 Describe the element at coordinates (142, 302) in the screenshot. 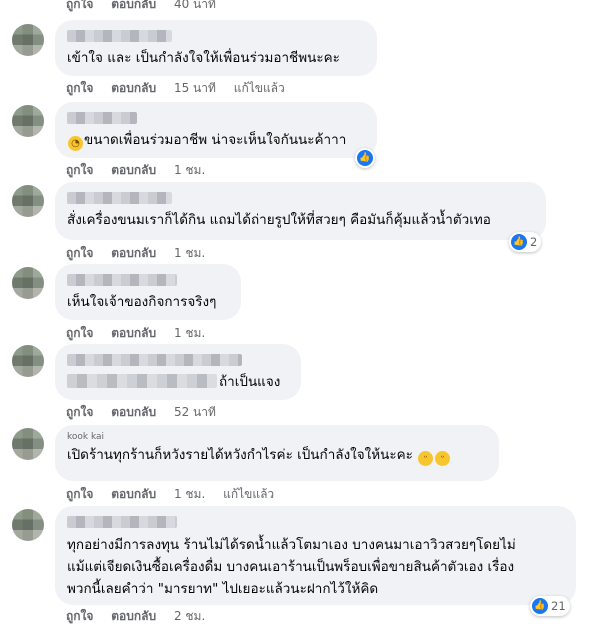

I see `comment-text: เห็นใจเจ้าของกิจการจริงๆ` at that location.